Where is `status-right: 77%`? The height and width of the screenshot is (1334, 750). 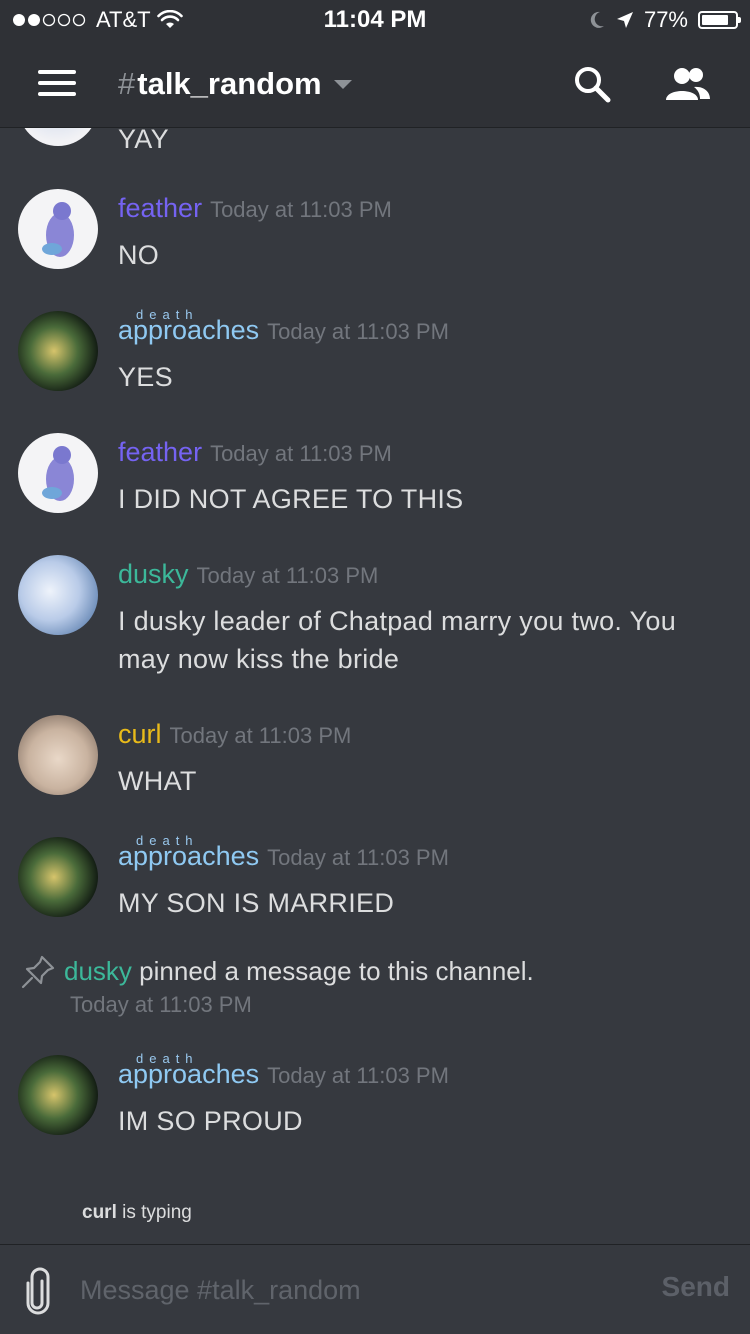
status-right: 77% is located at coordinates (664, 20).